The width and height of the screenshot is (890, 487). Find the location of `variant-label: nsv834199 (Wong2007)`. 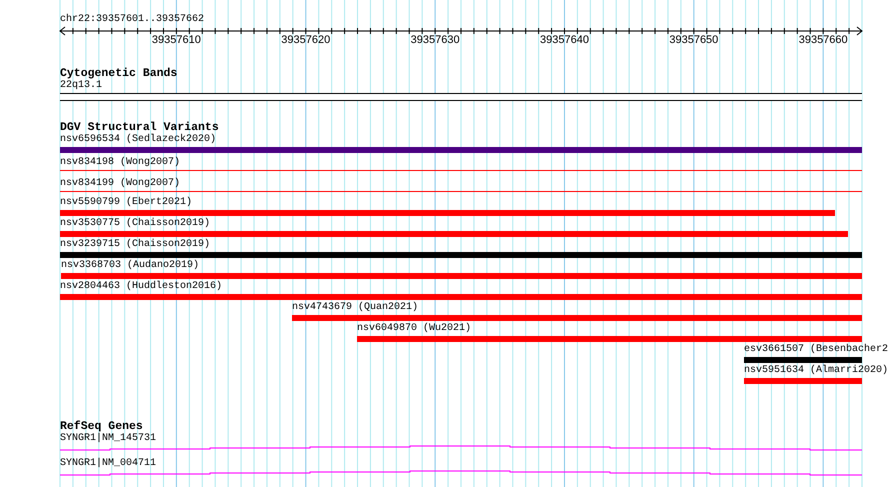

variant-label: nsv834199 (Wong2007) is located at coordinates (120, 184).